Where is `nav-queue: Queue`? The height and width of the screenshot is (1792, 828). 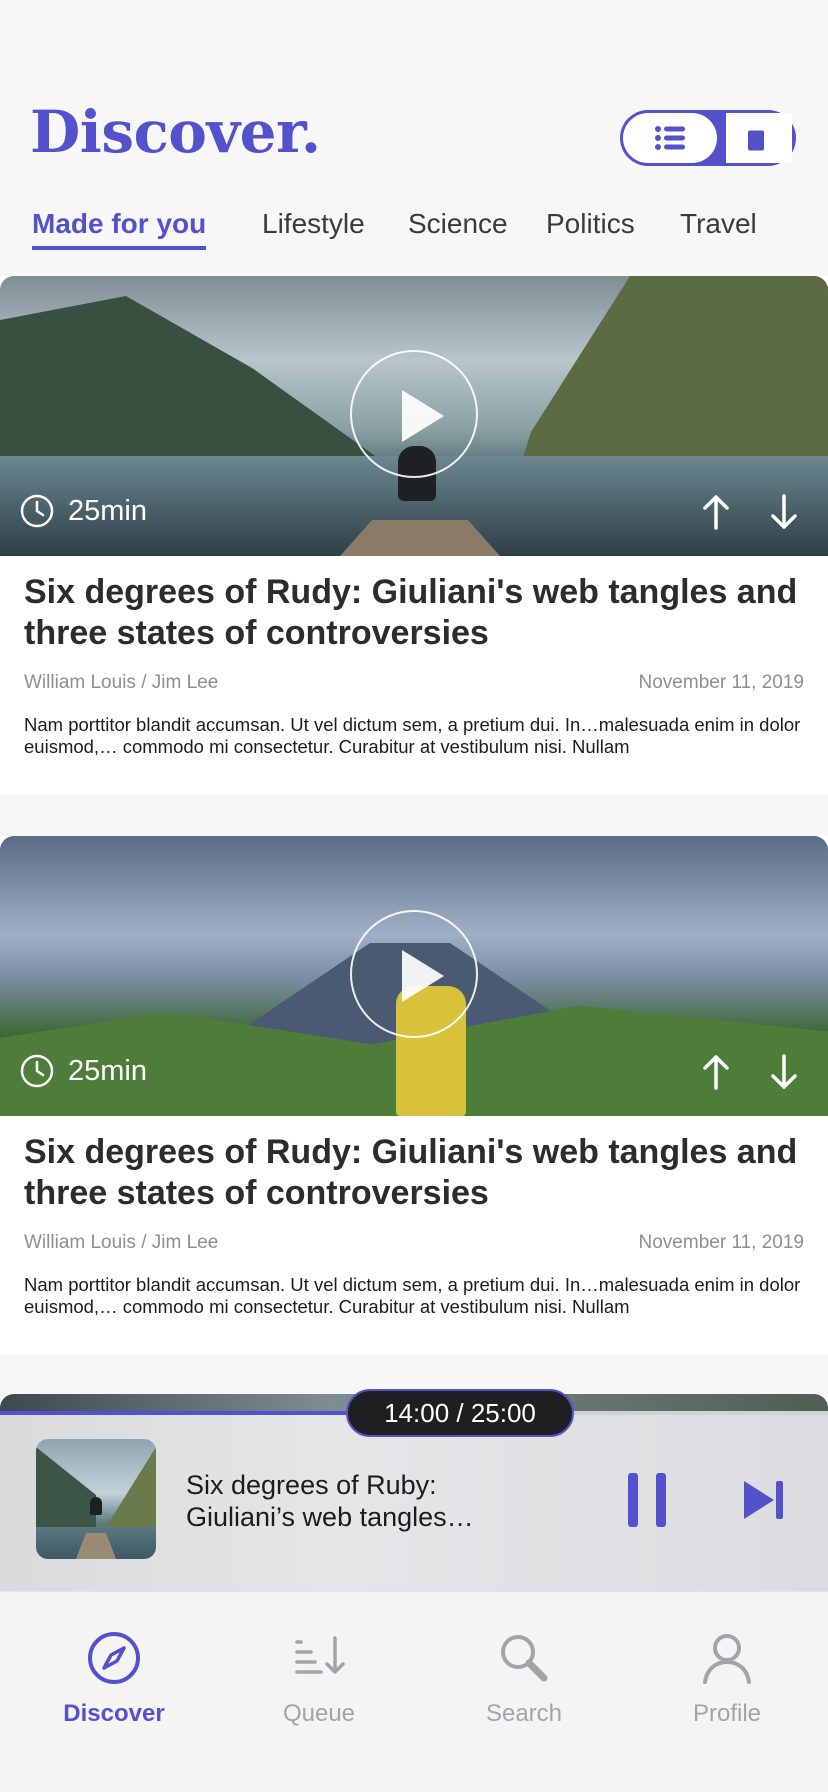
nav-queue: Queue is located at coordinates (319, 1679).